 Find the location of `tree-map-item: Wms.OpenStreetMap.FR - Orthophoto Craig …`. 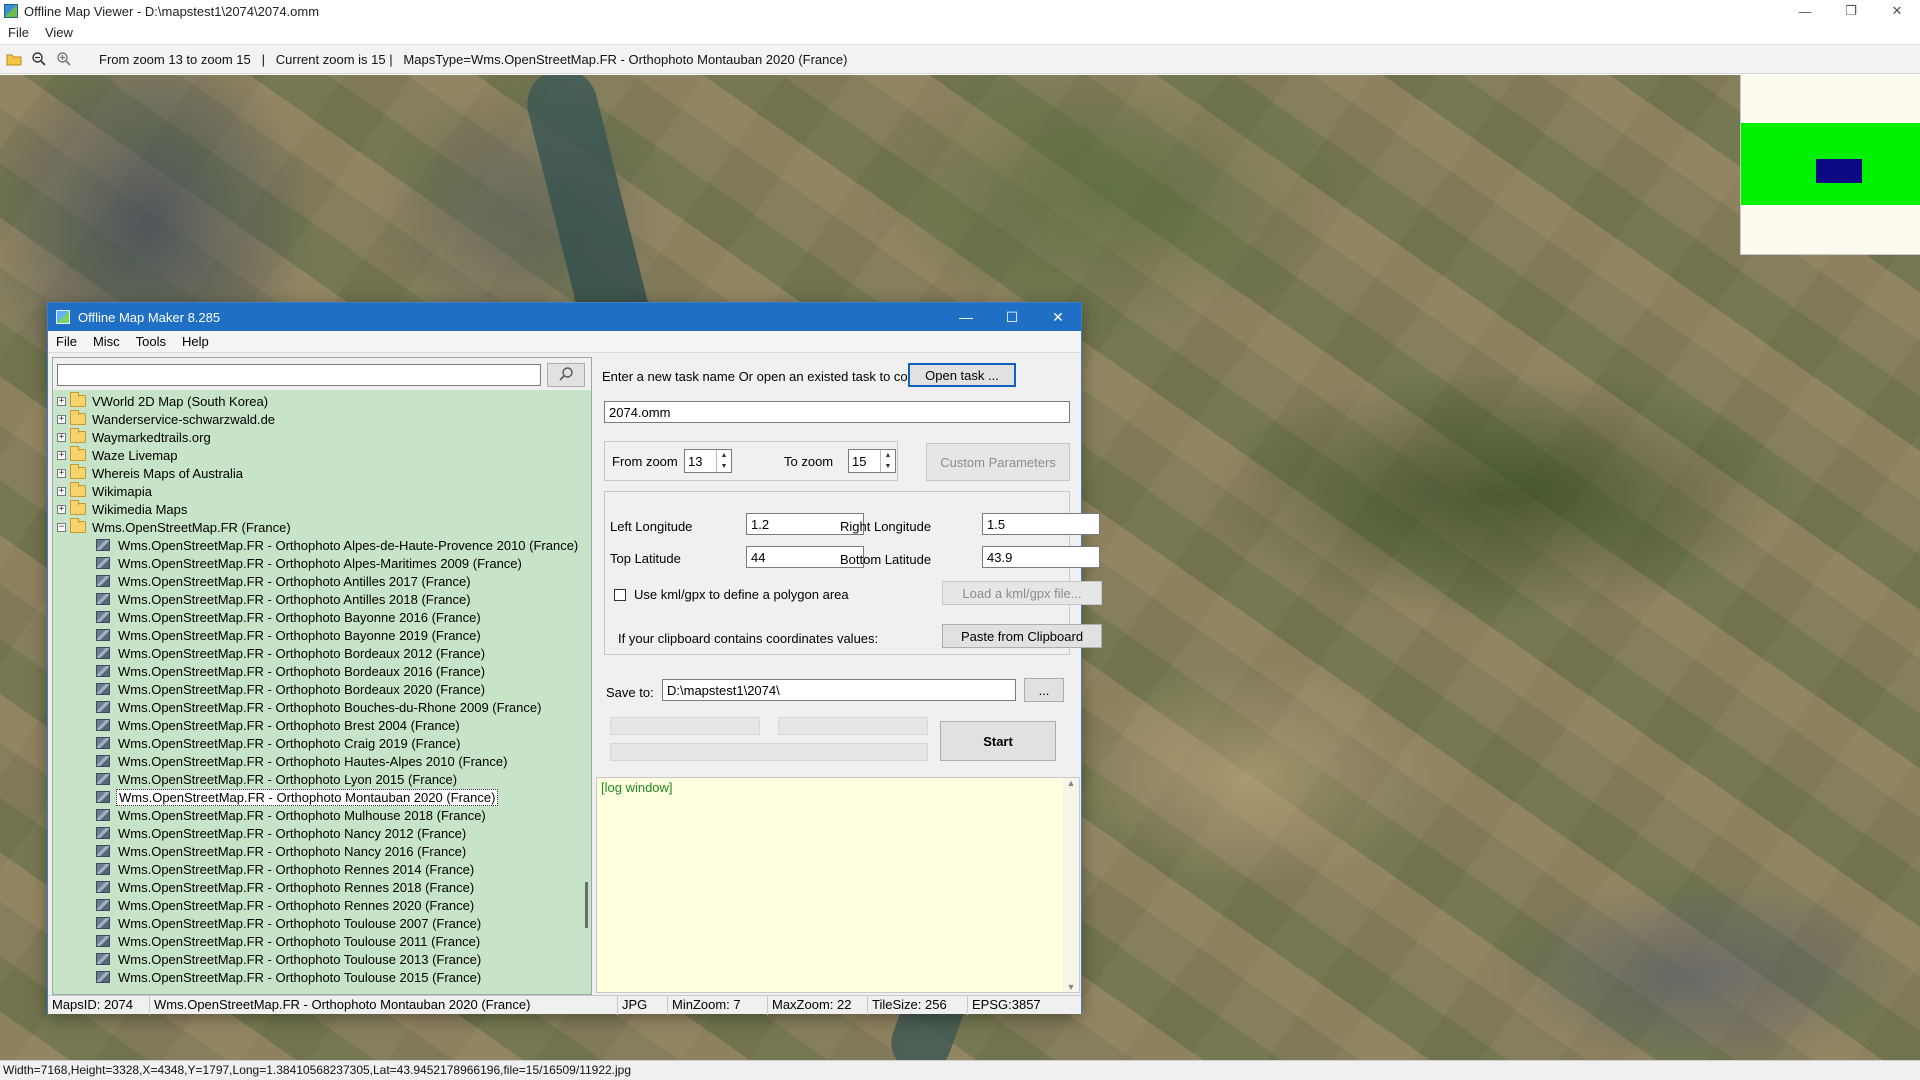

tree-map-item: Wms.OpenStreetMap.FR - Orthophoto Craig … is located at coordinates (257, 743).